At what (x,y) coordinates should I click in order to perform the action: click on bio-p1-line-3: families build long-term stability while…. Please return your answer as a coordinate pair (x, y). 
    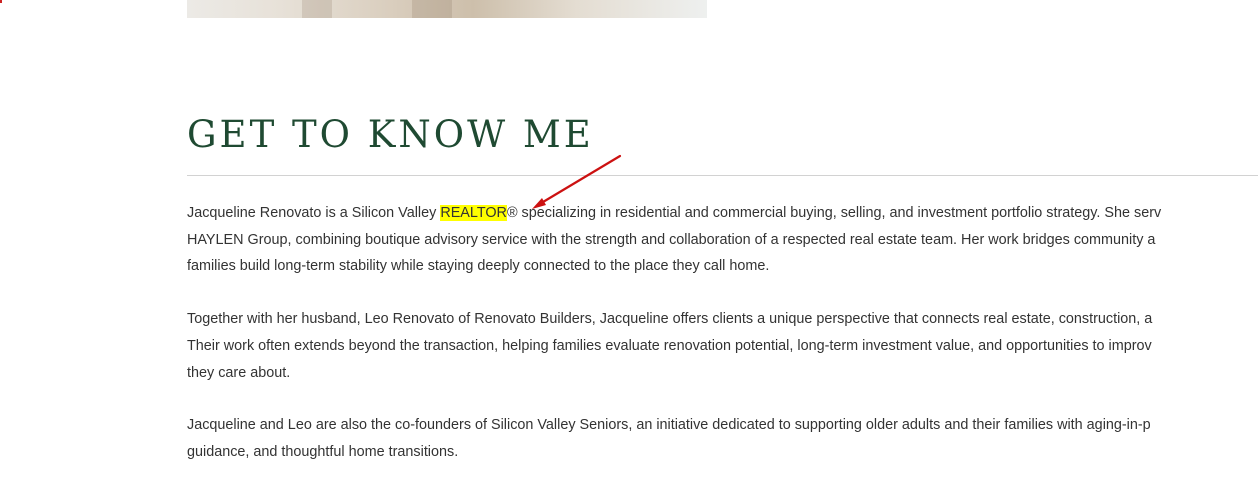
    Looking at the image, I should click on (478, 266).